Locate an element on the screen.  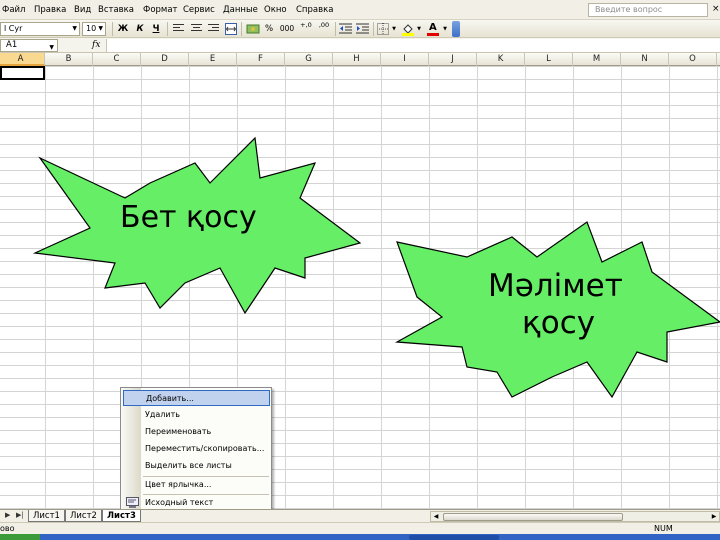
column-header-k: K is located at coordinates (501, 59).